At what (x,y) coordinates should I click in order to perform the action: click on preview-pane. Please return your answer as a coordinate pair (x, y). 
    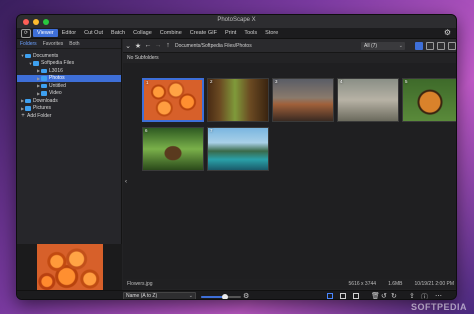
    Looking at the image, I should click on (69, 269).